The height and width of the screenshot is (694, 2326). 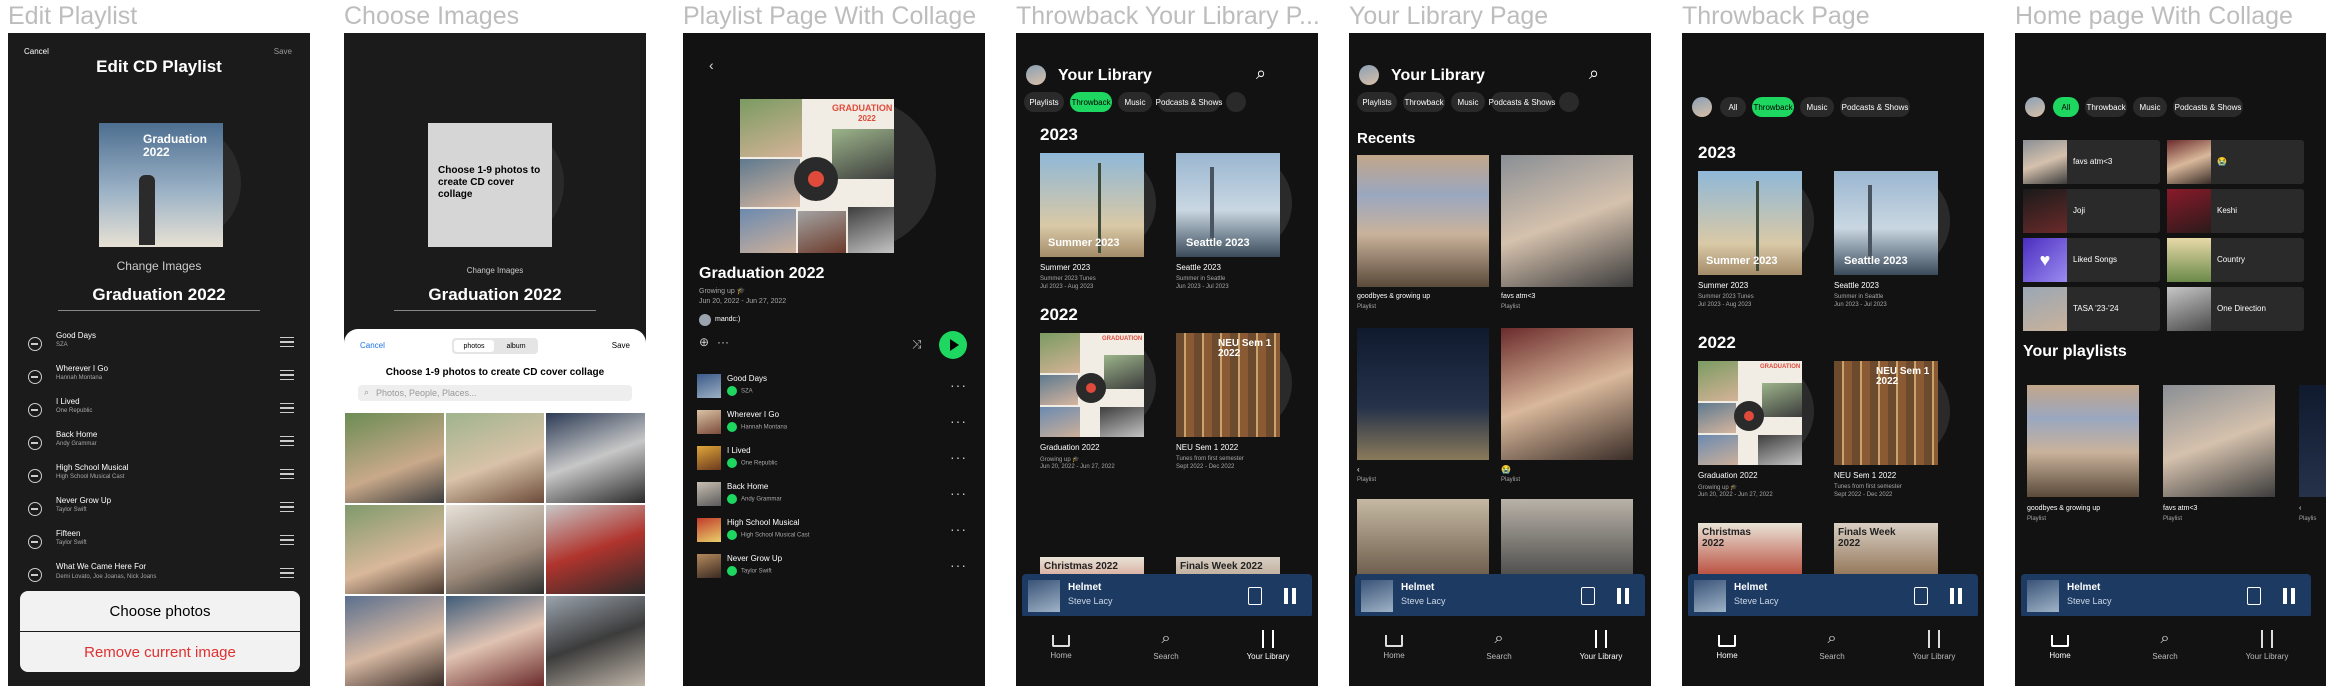 What do you see at coordinates (161, 185) in the screenshot?
I see `cover-image: Graduation 2022` at bounding box center [161, 185].